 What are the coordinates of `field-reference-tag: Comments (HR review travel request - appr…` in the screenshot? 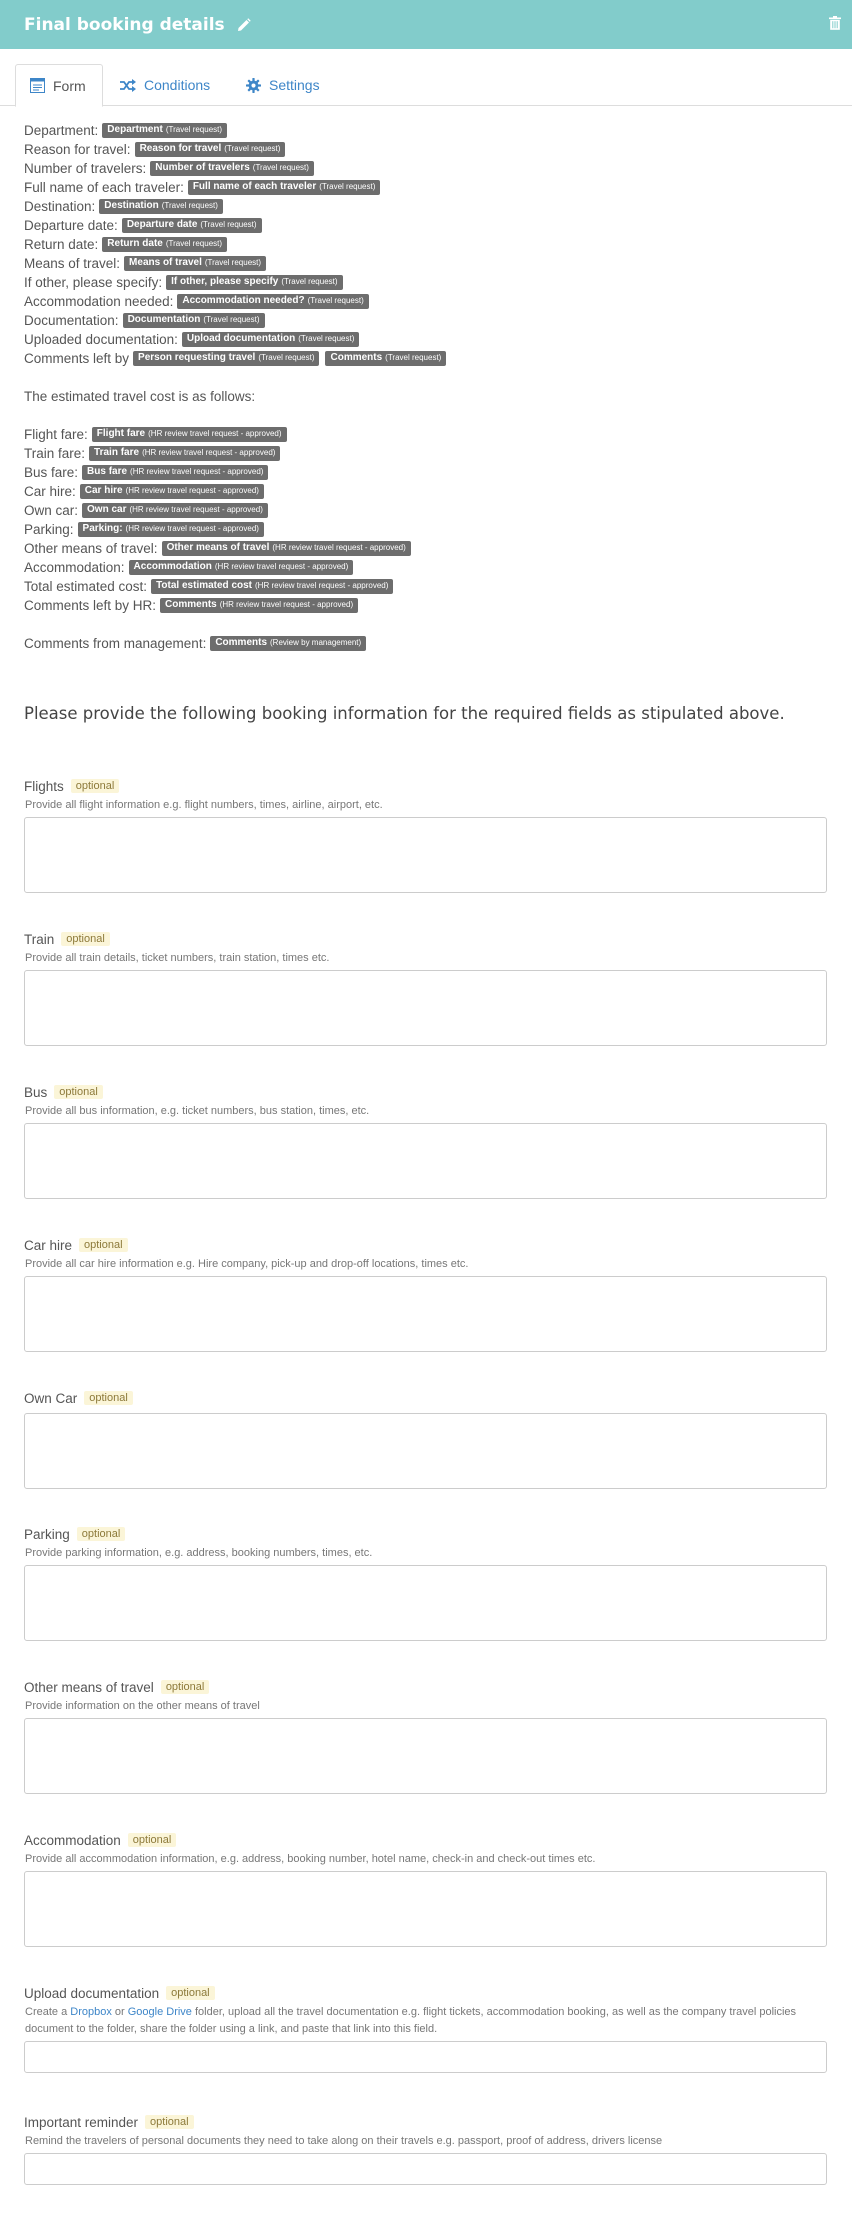 It's located at (259, 605).